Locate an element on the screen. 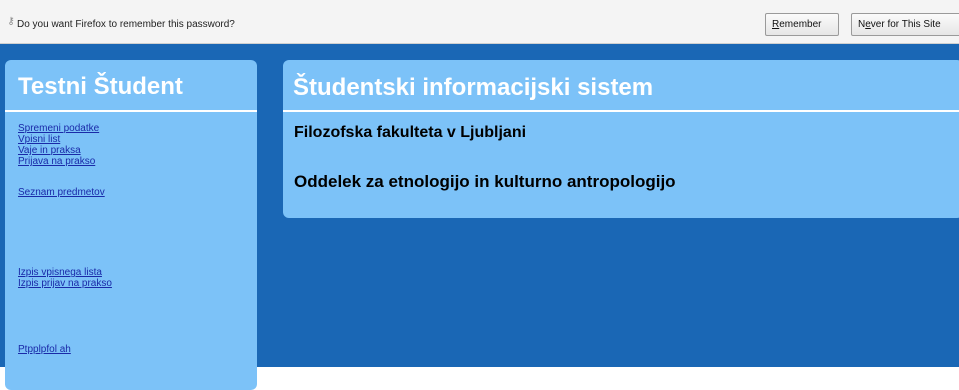 The height and width of the screenshot is (390, 959). nav-link-exercises-practice: Vaje in praksa is located at coordinates (49, 151).